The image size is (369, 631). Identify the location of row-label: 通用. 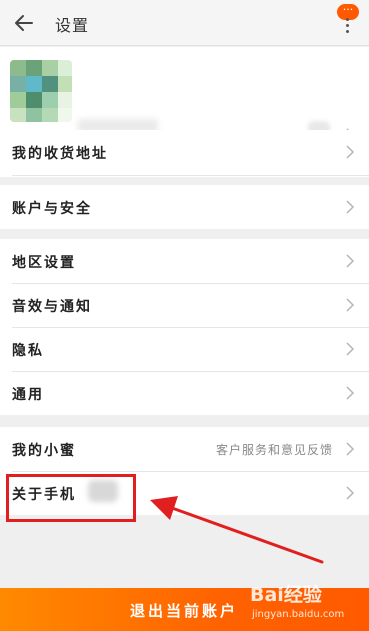
(28, 395).